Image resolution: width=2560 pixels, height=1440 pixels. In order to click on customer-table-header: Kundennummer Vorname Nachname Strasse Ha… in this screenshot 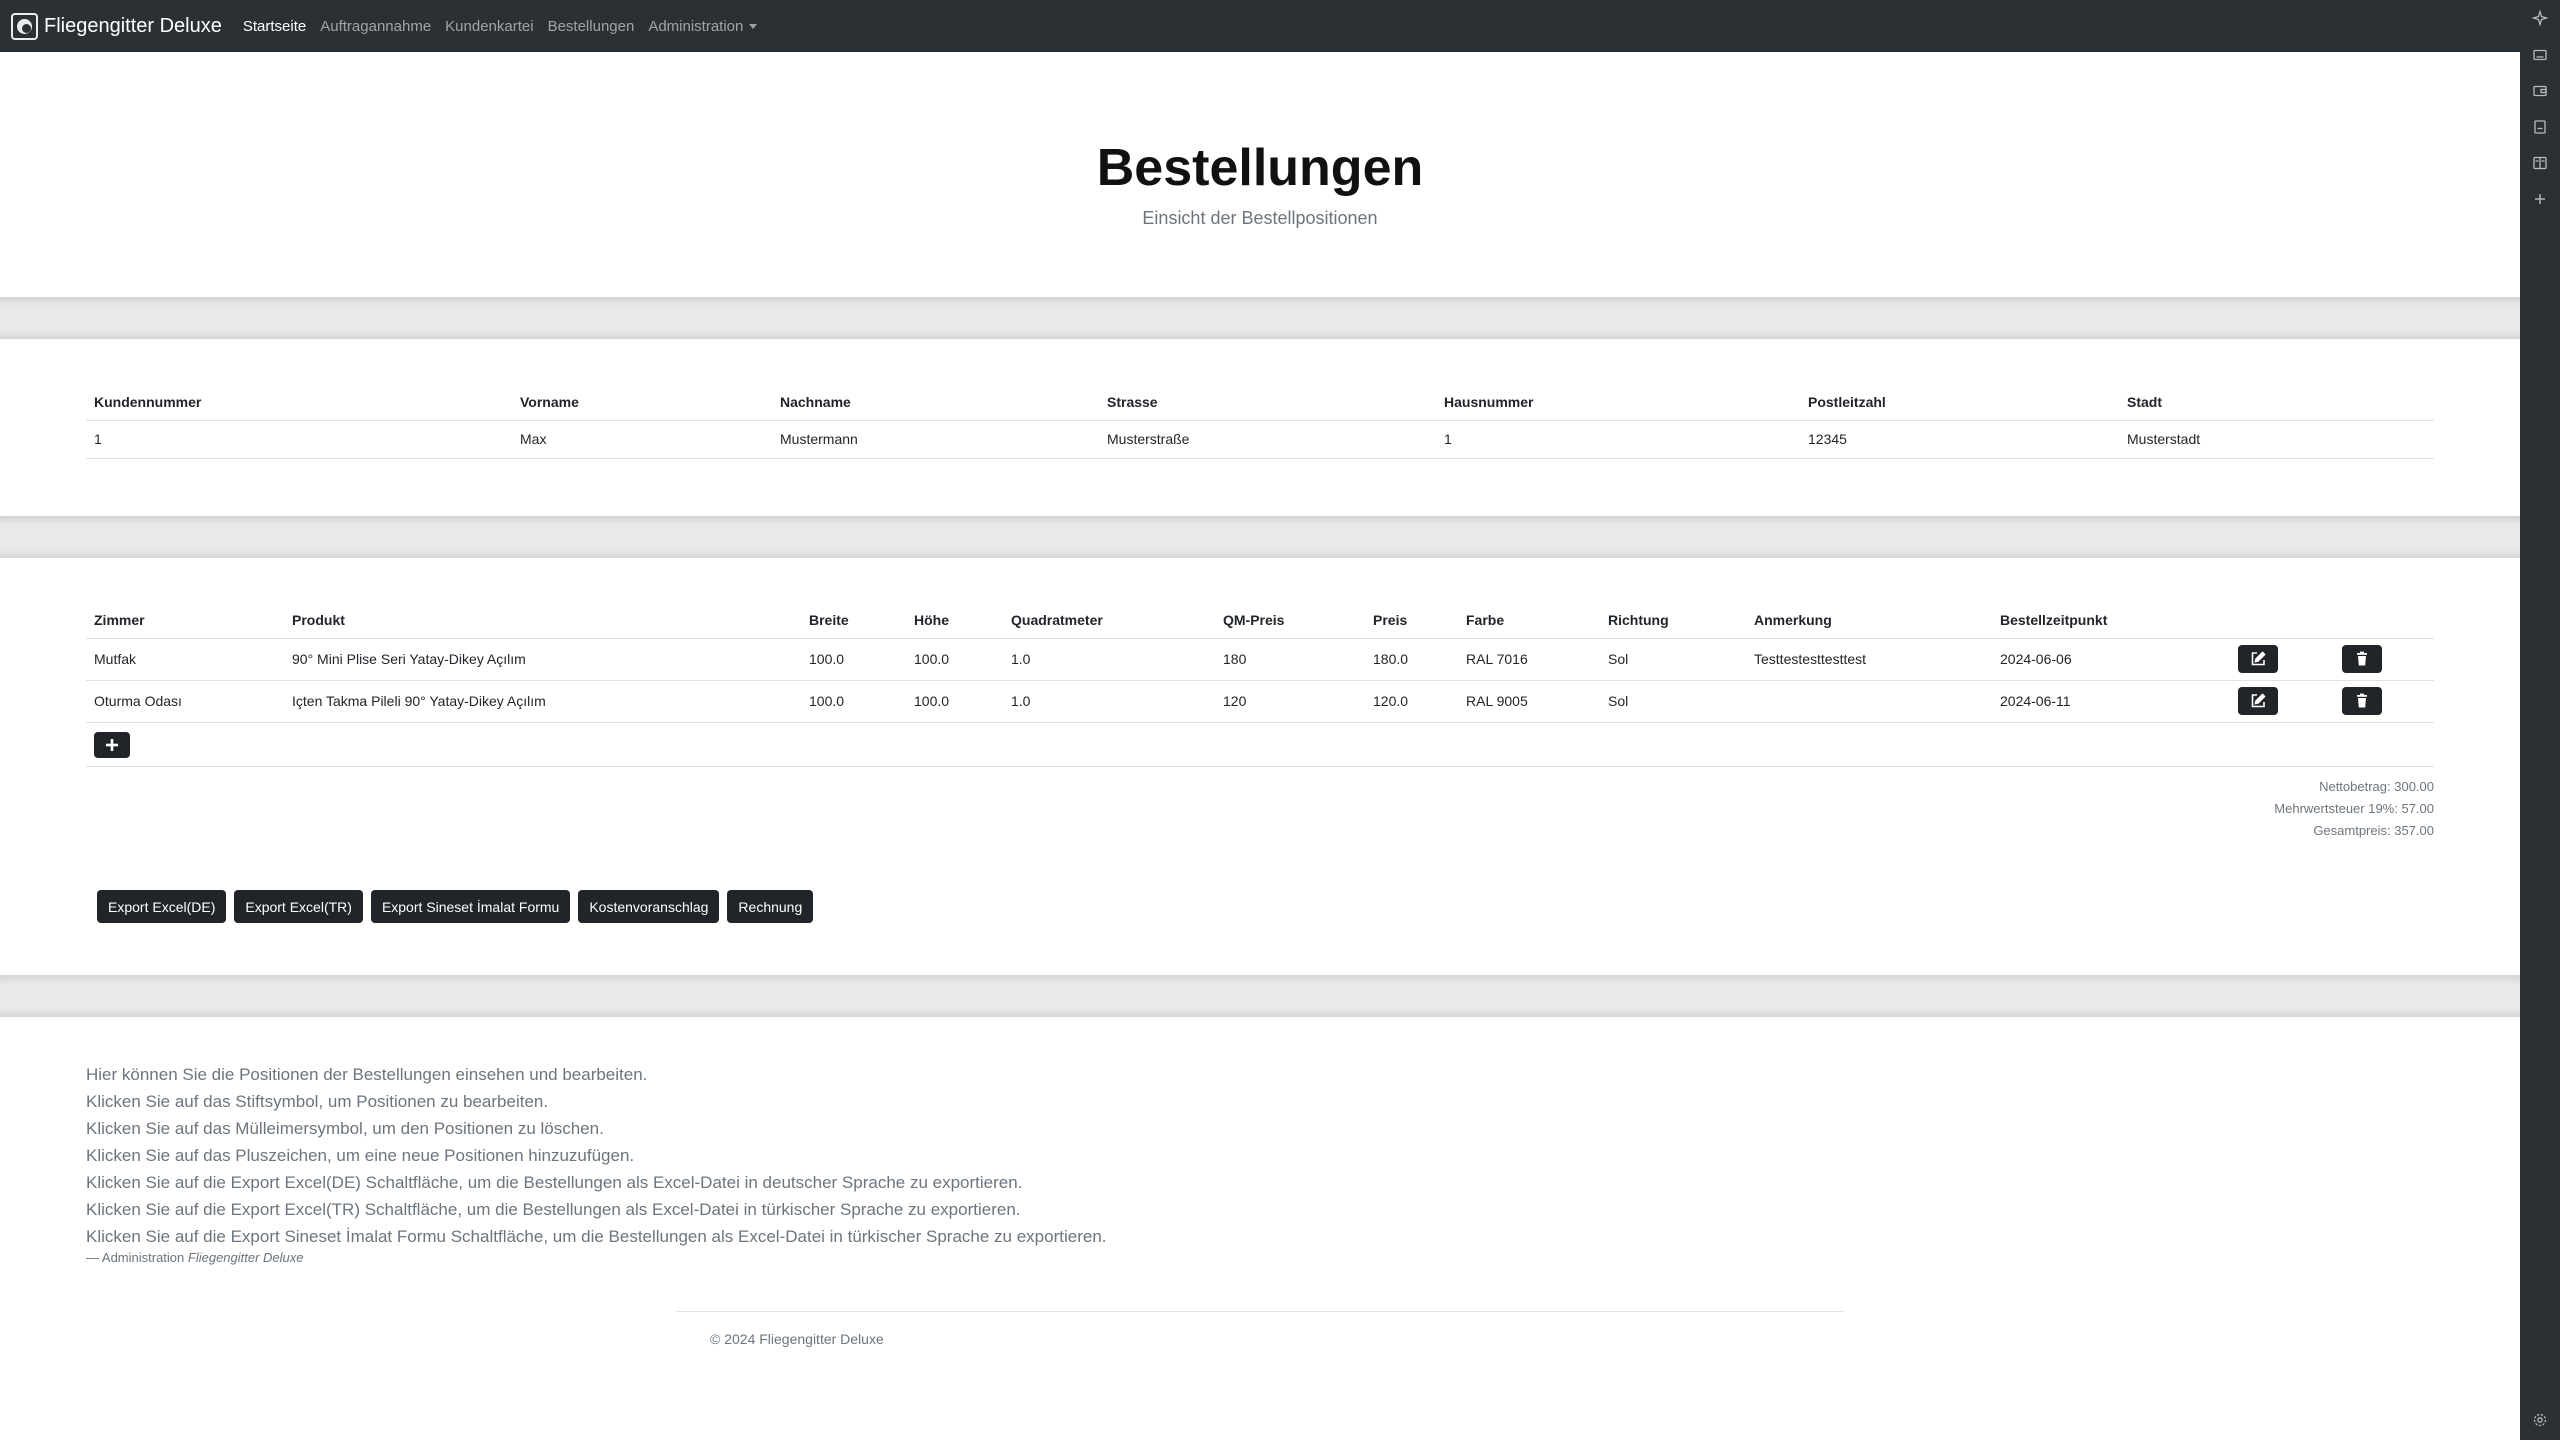, I will do `click(1260, 402)`.